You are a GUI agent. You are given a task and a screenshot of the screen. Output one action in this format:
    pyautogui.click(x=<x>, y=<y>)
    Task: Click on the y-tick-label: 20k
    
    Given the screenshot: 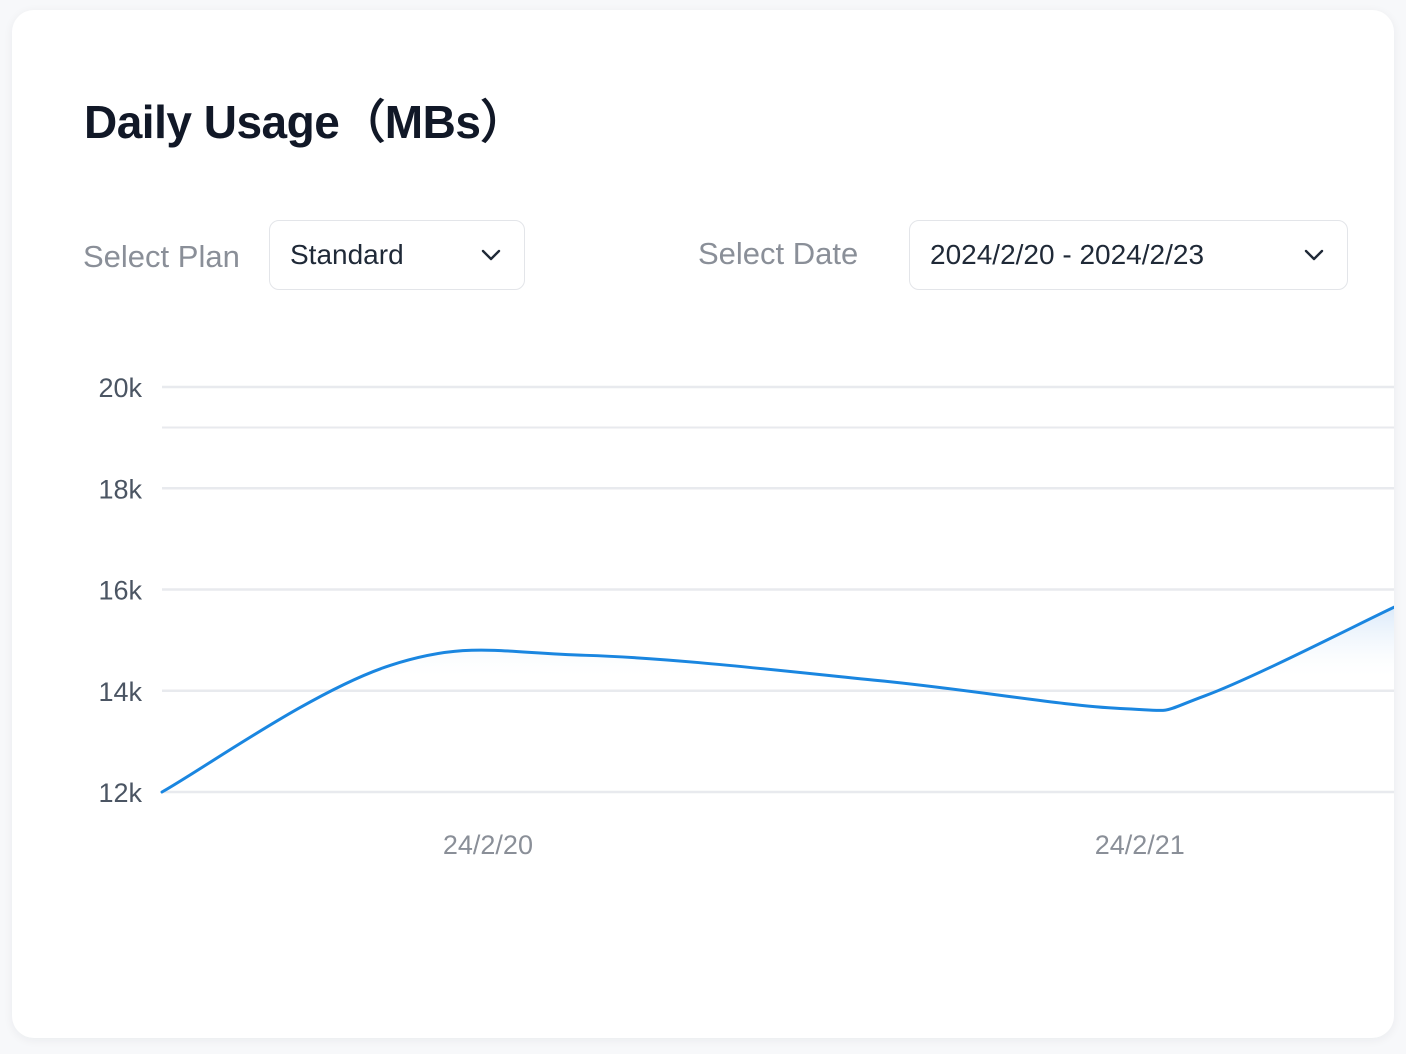 What is the action you would take?
    pyautogui.click(x=120, y=388)
    